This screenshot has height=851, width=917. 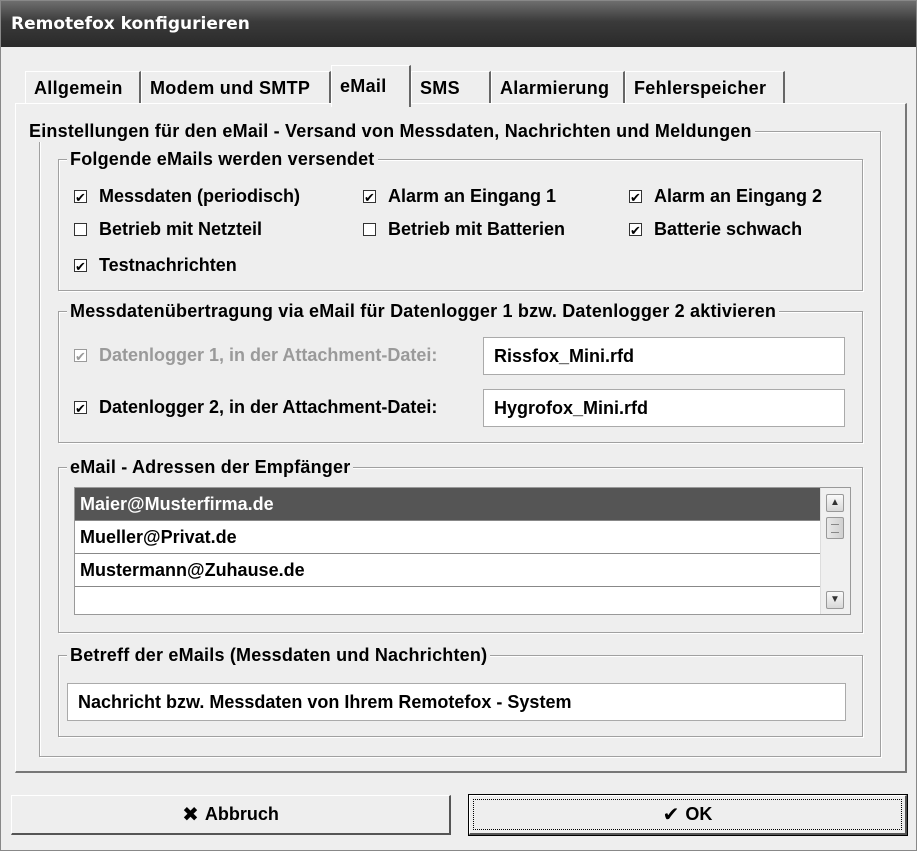 I want to click on tab-modem-smtp: Modem und SMTP, so click(x=236, y=87).